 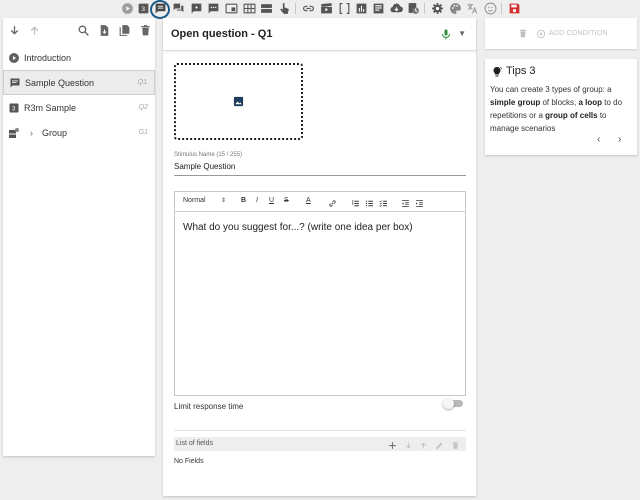 I want to click on dialog-icon, so click(x=213, y=8).